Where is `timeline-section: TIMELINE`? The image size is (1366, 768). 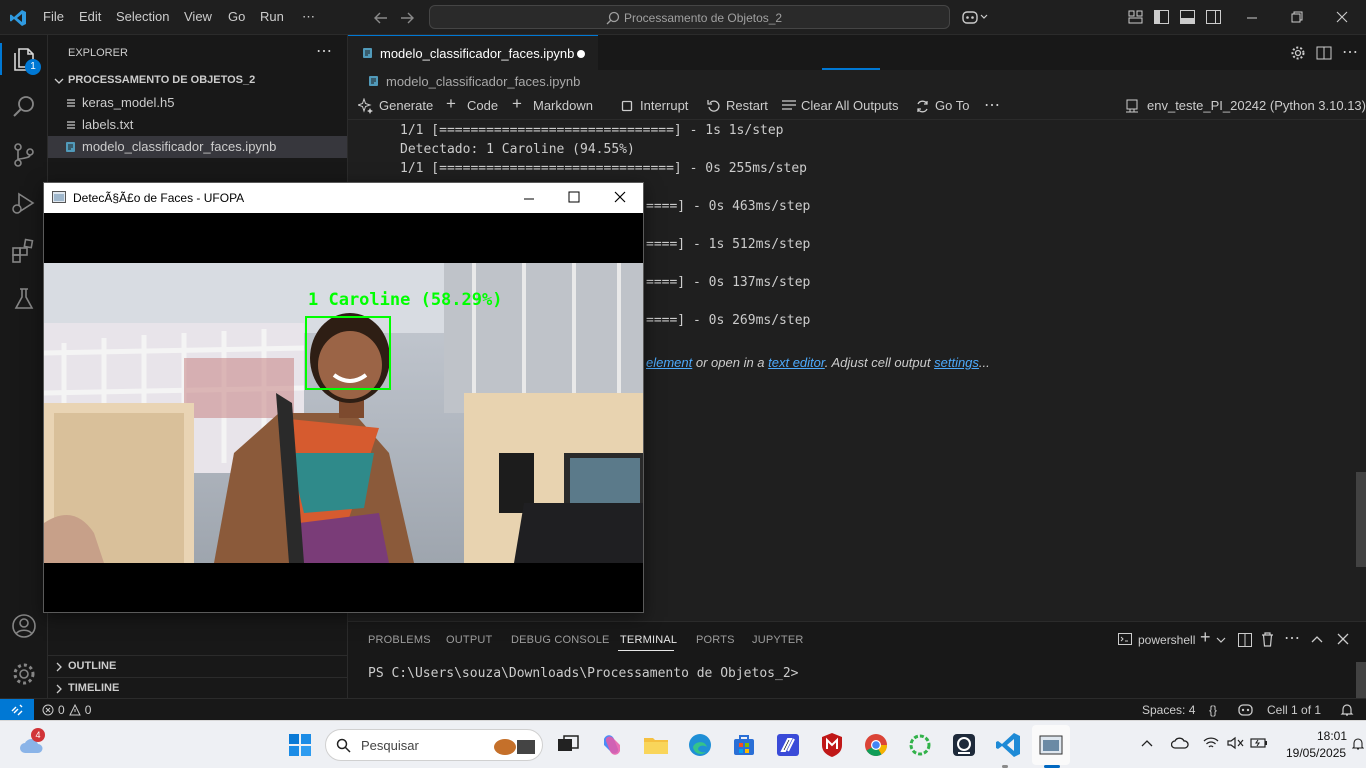
timeline-section: TIMELINE is located at coordinates (197, 688).